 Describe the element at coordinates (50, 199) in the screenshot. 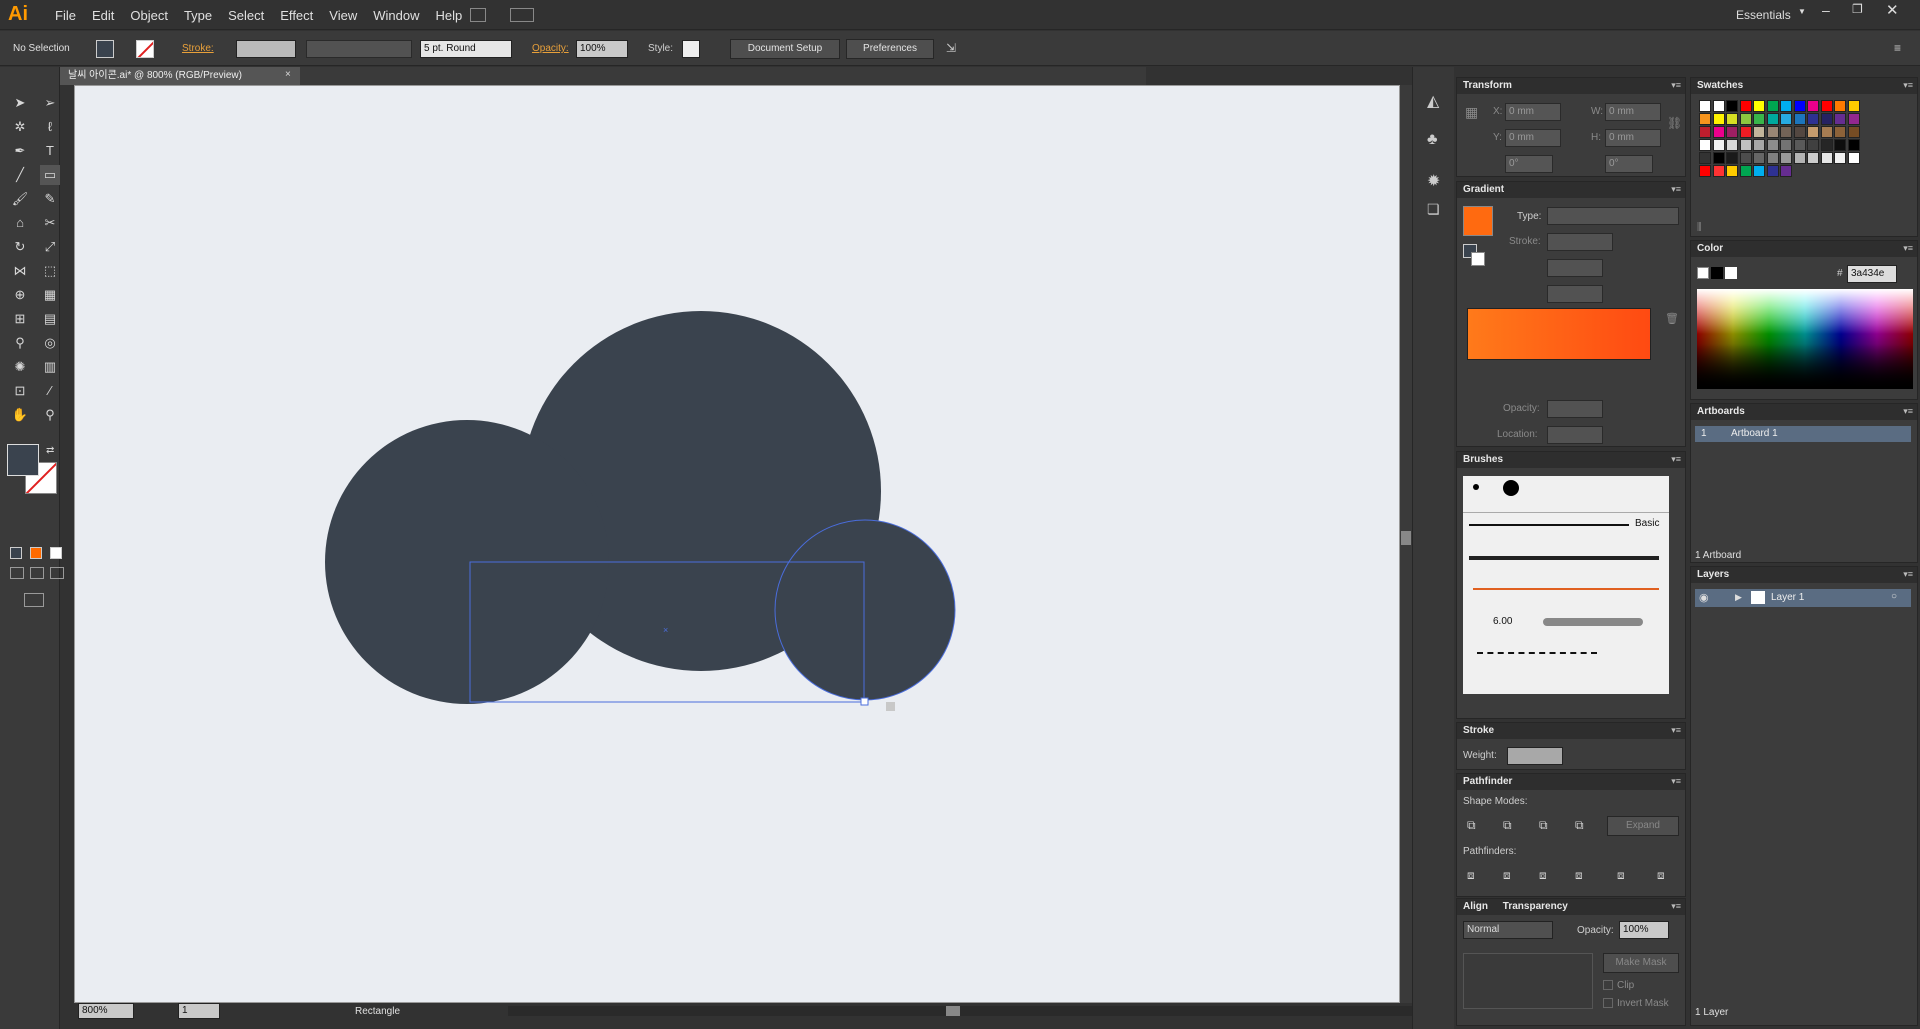

I see `pencil-tool-icon: ✎` at that location.